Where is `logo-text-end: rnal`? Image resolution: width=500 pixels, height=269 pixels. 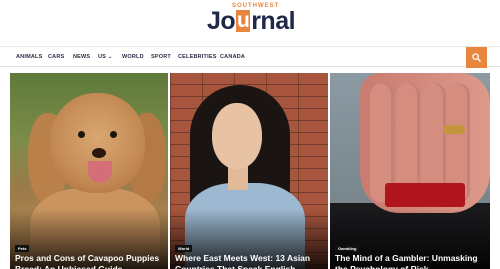
logo-text-end: rnal is located at coordinates (273, 21).